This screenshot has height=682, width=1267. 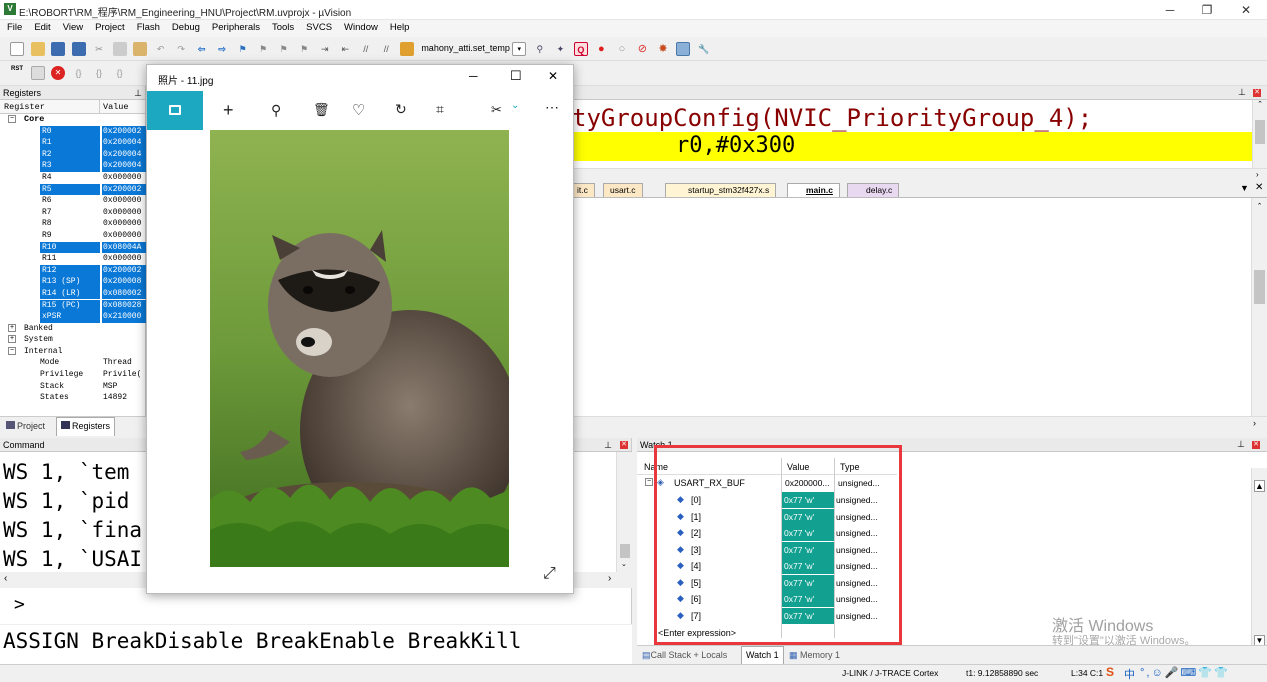 What do you see at coordinates (358, 110) in the screenshot?
I see `favorite-icon: ♡` at bounding box center [358, 110].